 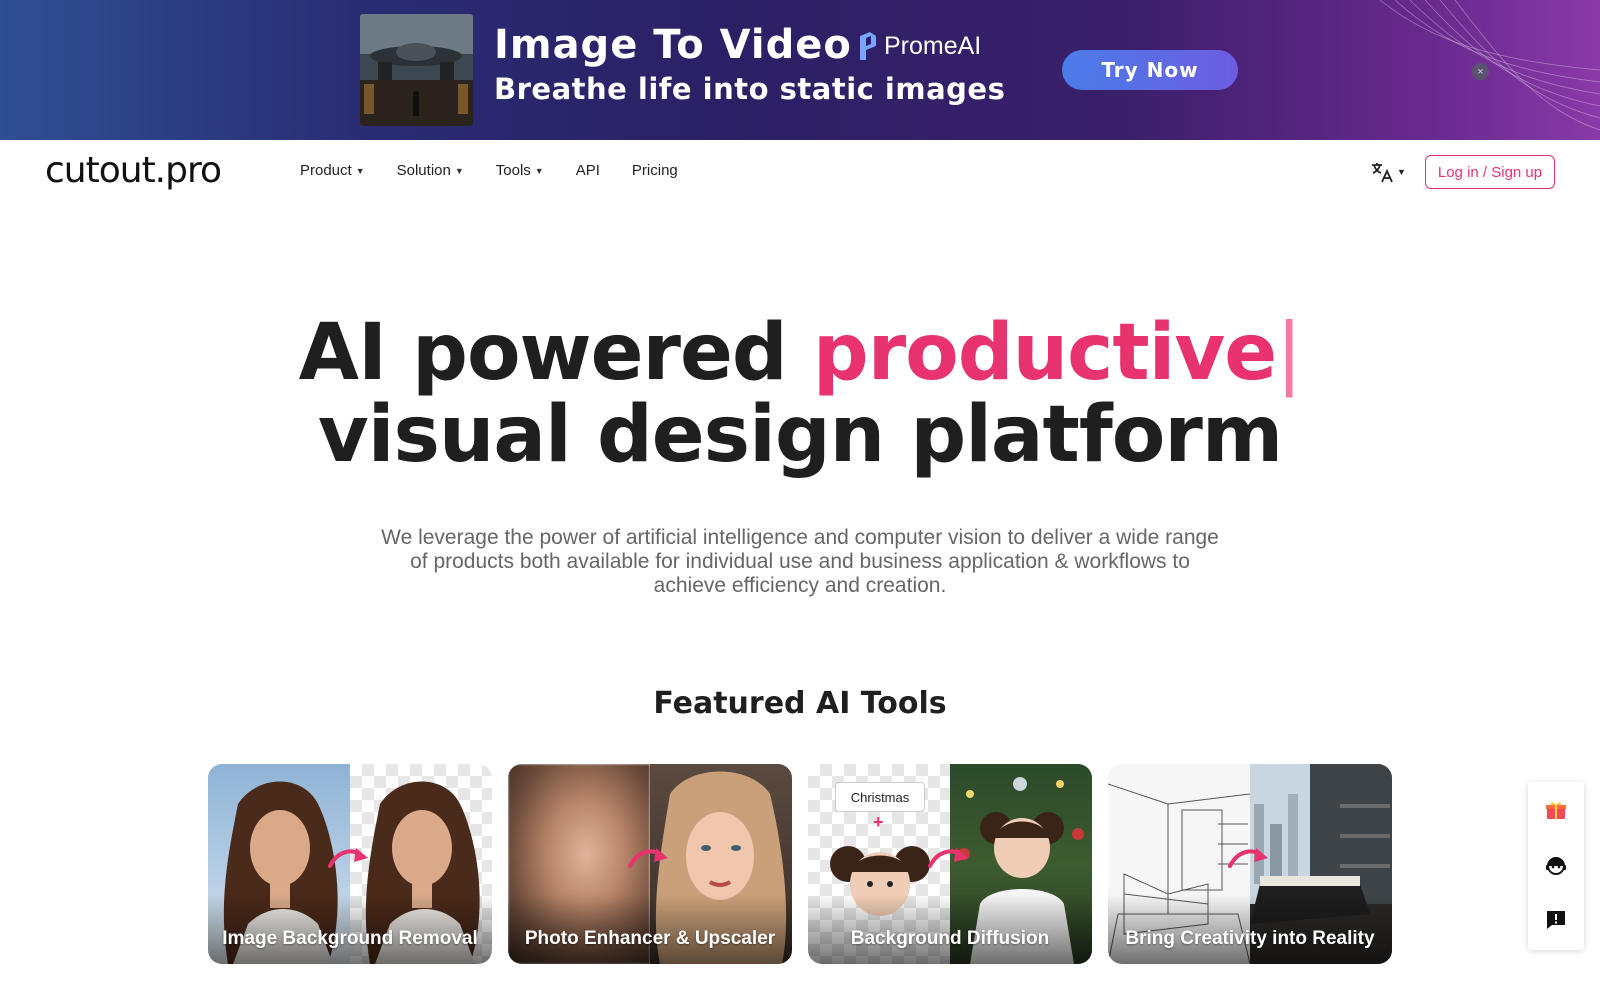 I want to click on card-label: Photo Enhancer & Upscaler, so click(x=650, y=938).